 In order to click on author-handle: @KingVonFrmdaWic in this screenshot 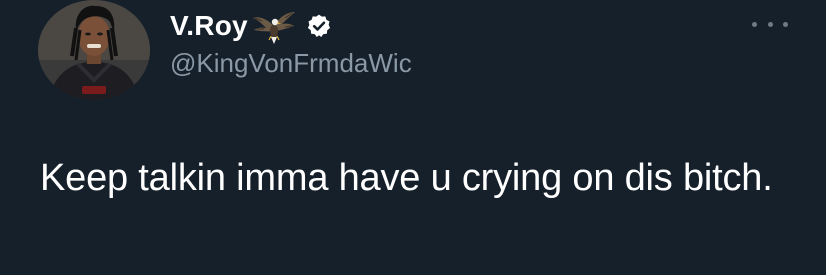, I will do `click(291, 63)`.